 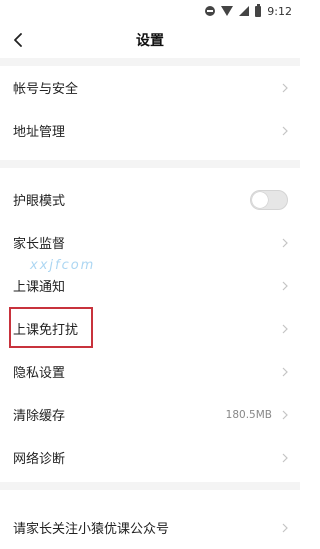 What do you see at coordinates (63, 265) in the screenshot?
I see `watermark: xxjfcom` at bounding box center [63, 265].